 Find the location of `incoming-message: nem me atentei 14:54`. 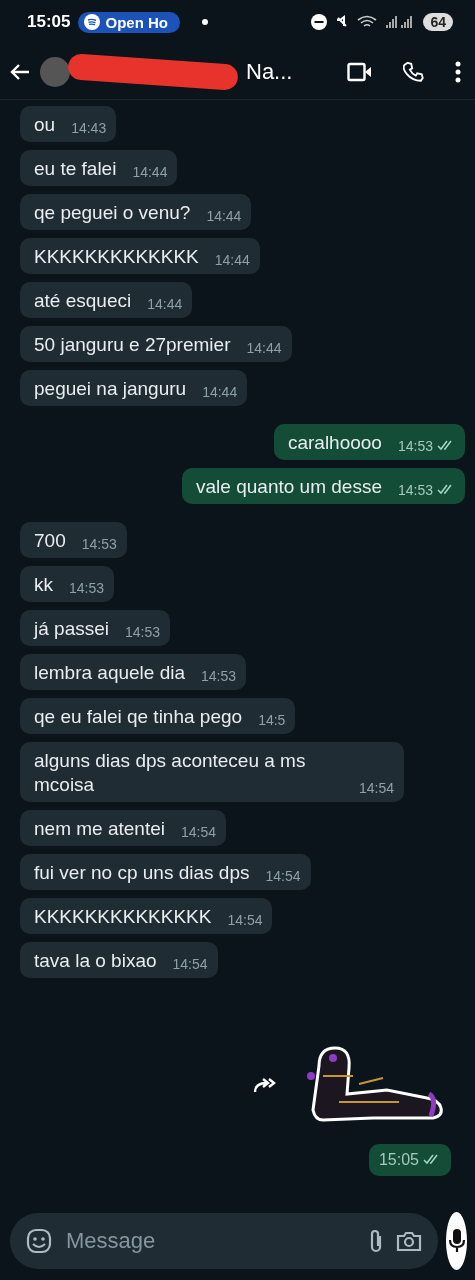

incoming-message: nem me atentei 14:54 is located at coordinates (123, 828).